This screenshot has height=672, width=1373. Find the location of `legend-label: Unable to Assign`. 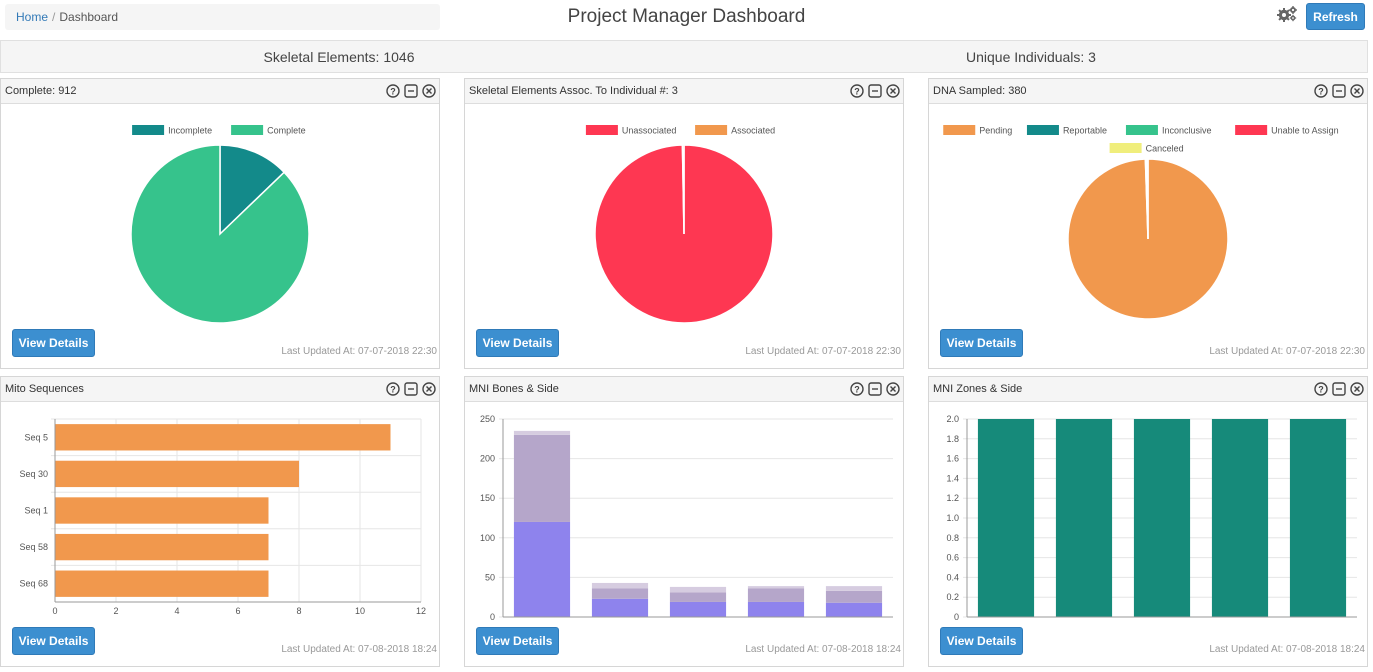

legend-label: Unable to Assign is located at coordinates (1305, 131).